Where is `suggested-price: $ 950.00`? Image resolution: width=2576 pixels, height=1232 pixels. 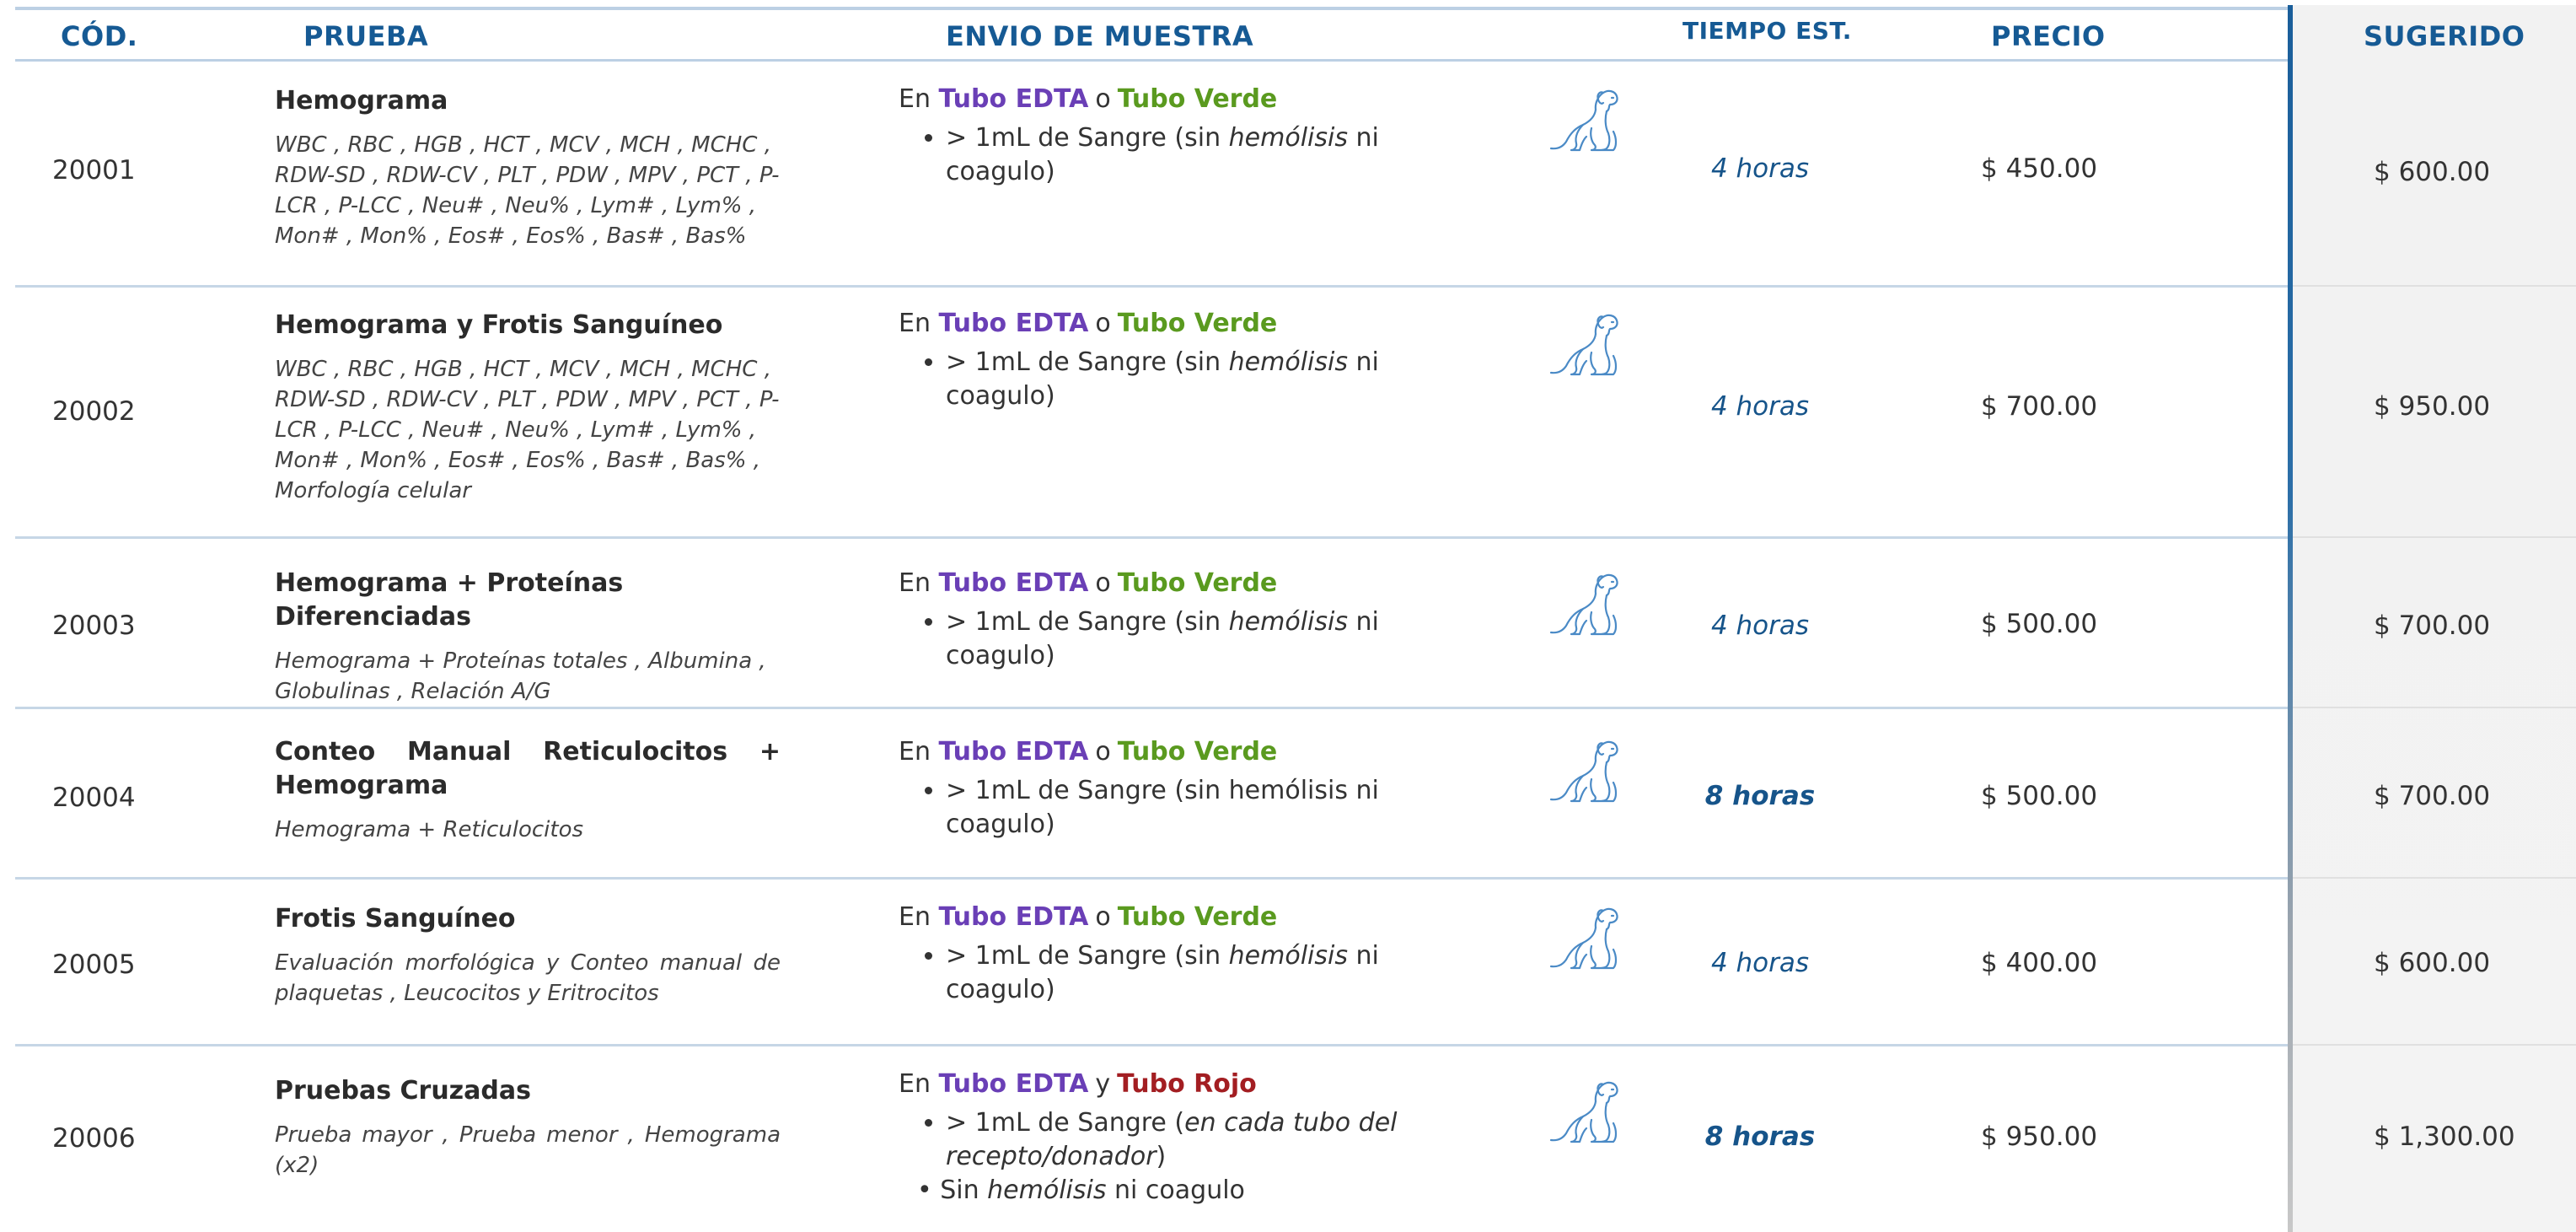
suggested-price: $ 950.00 is located at coordinates (2432, 406).